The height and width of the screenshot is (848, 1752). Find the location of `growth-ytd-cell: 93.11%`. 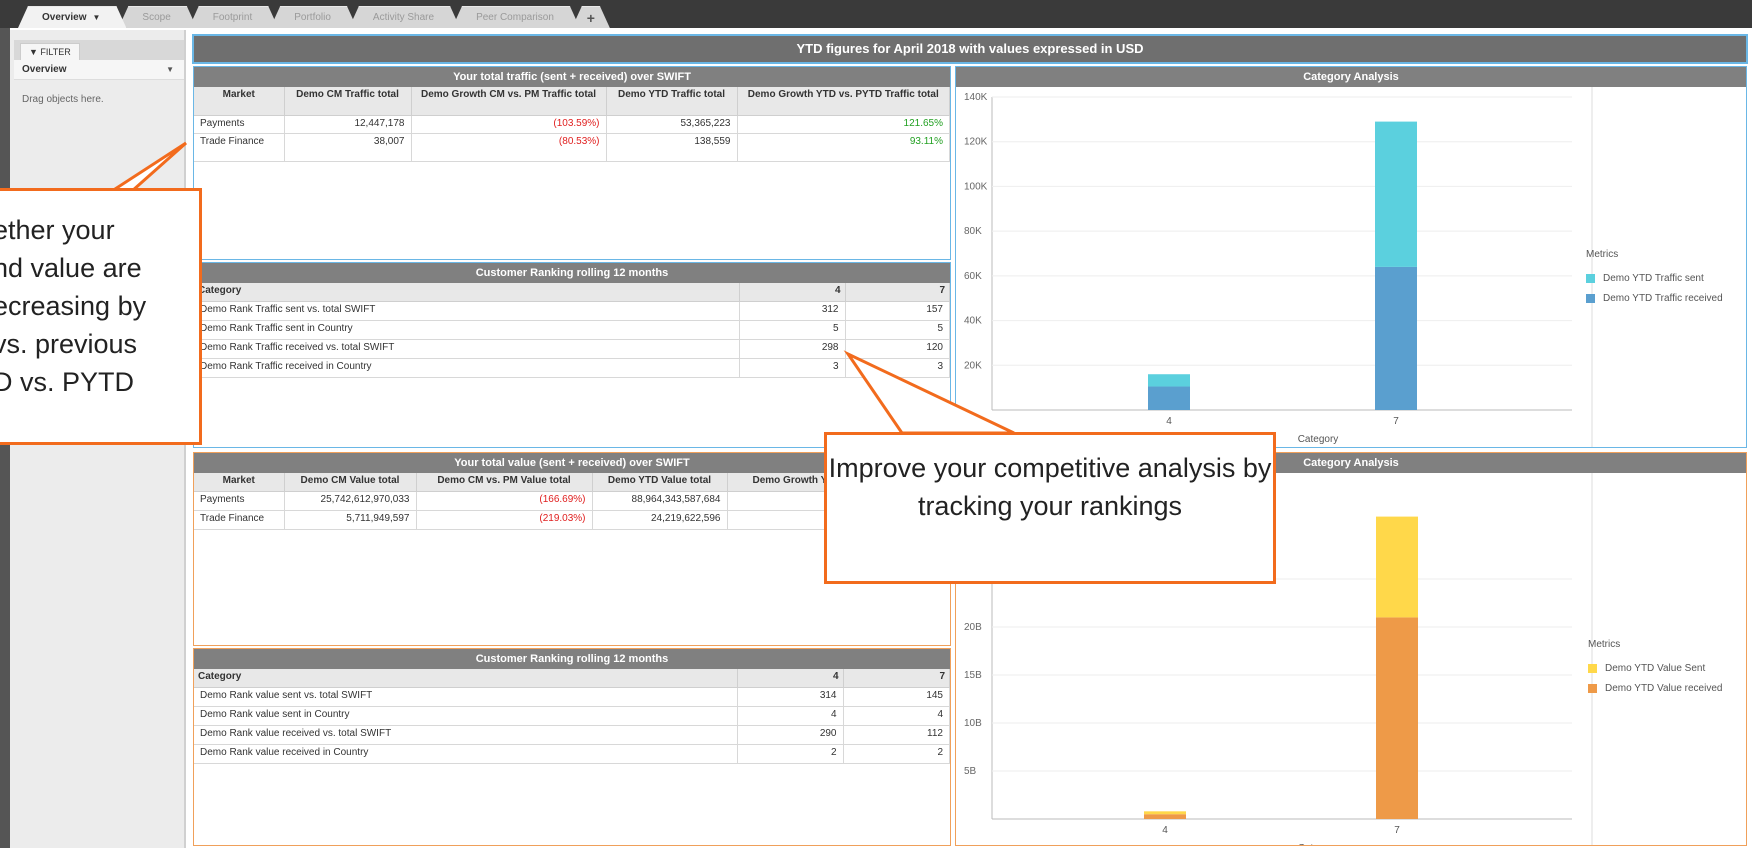

growth-ytd-cell: 93.11% is located at coordinates (843, 147).